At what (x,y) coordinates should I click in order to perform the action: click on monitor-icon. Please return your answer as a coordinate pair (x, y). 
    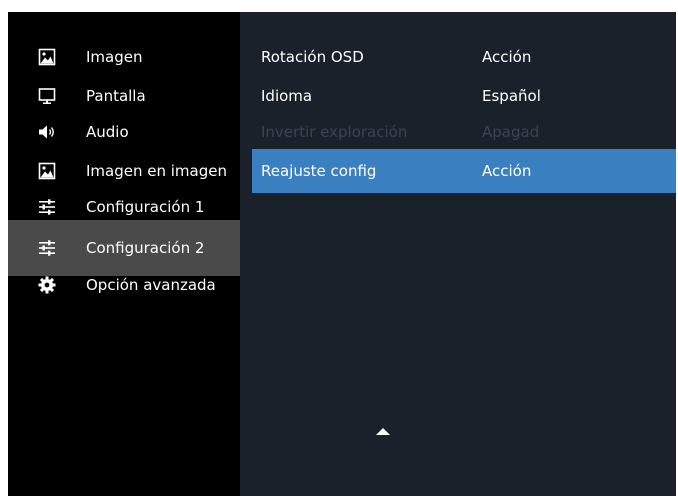
    Looking at the image, I should click on (47, 96).